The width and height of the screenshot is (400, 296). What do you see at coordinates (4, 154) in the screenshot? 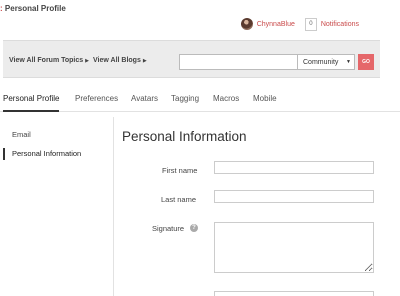
I see `sidebar-active-indicator` at bounding box center [4, 154].